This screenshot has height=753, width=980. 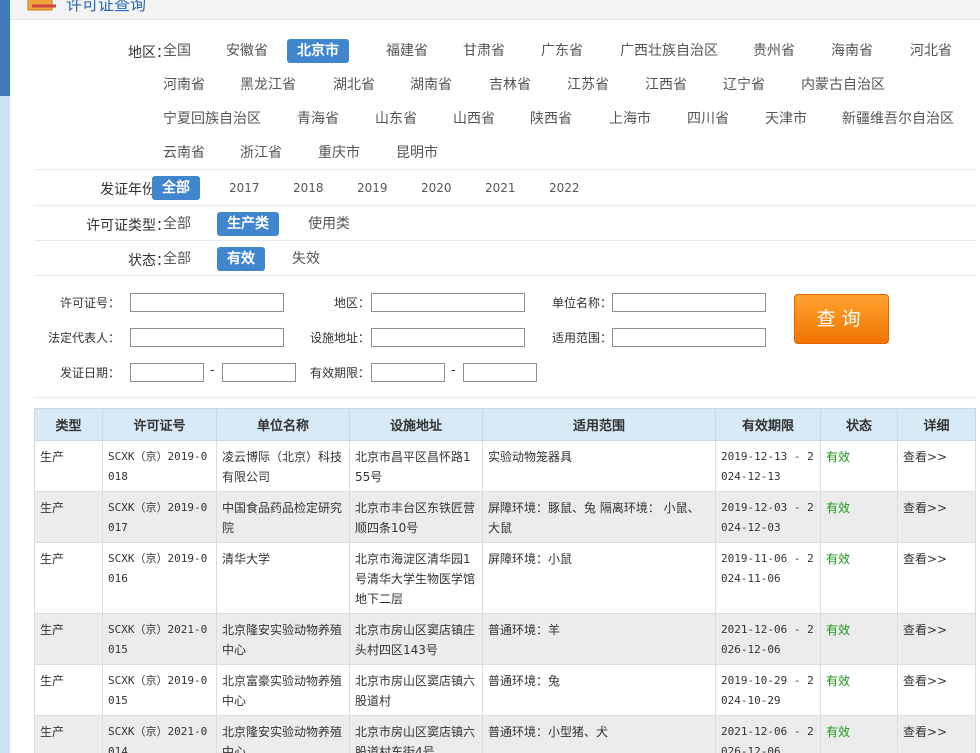 What do you see at coordinates (339, 373) in the screenshot?
I see `validity-label: 有效期限：` at bounding box center [339, 373].